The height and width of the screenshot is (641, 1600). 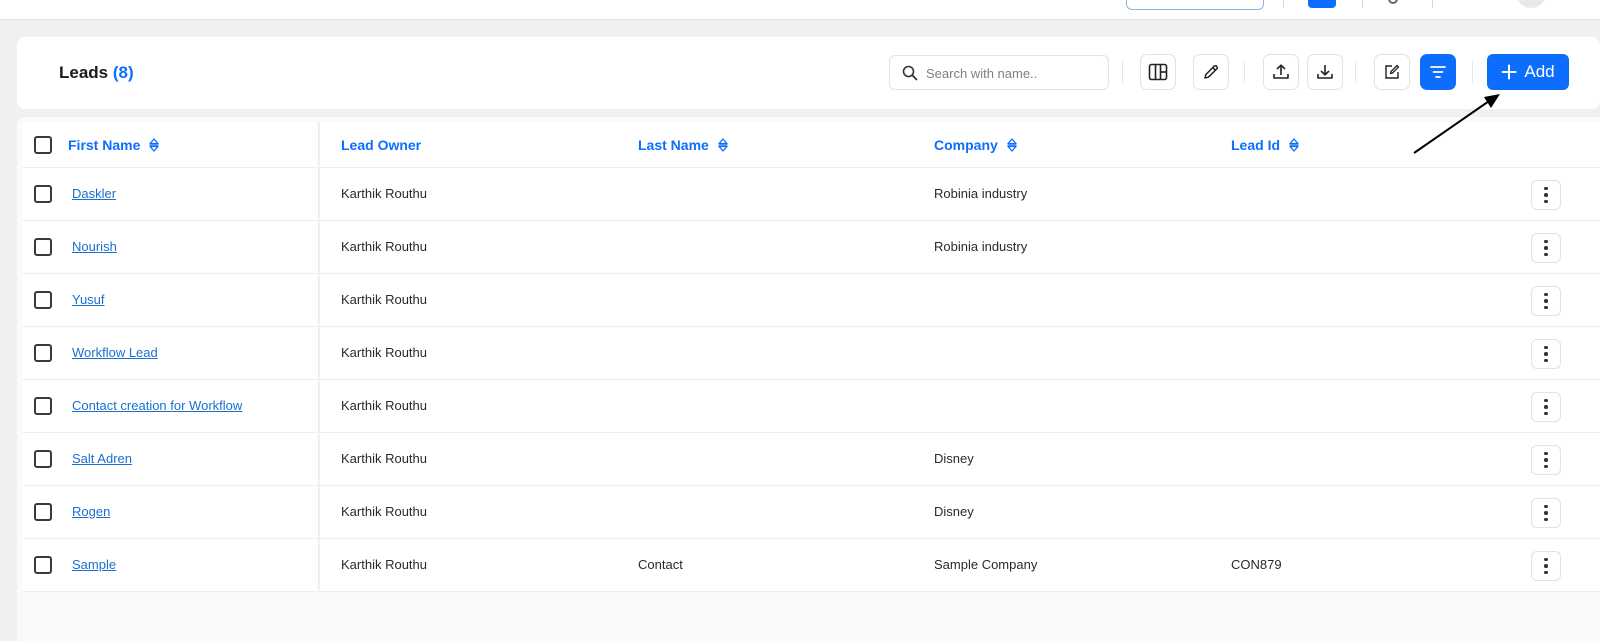 I want to click on column-header-company: Company, so click(x=976, y=145).